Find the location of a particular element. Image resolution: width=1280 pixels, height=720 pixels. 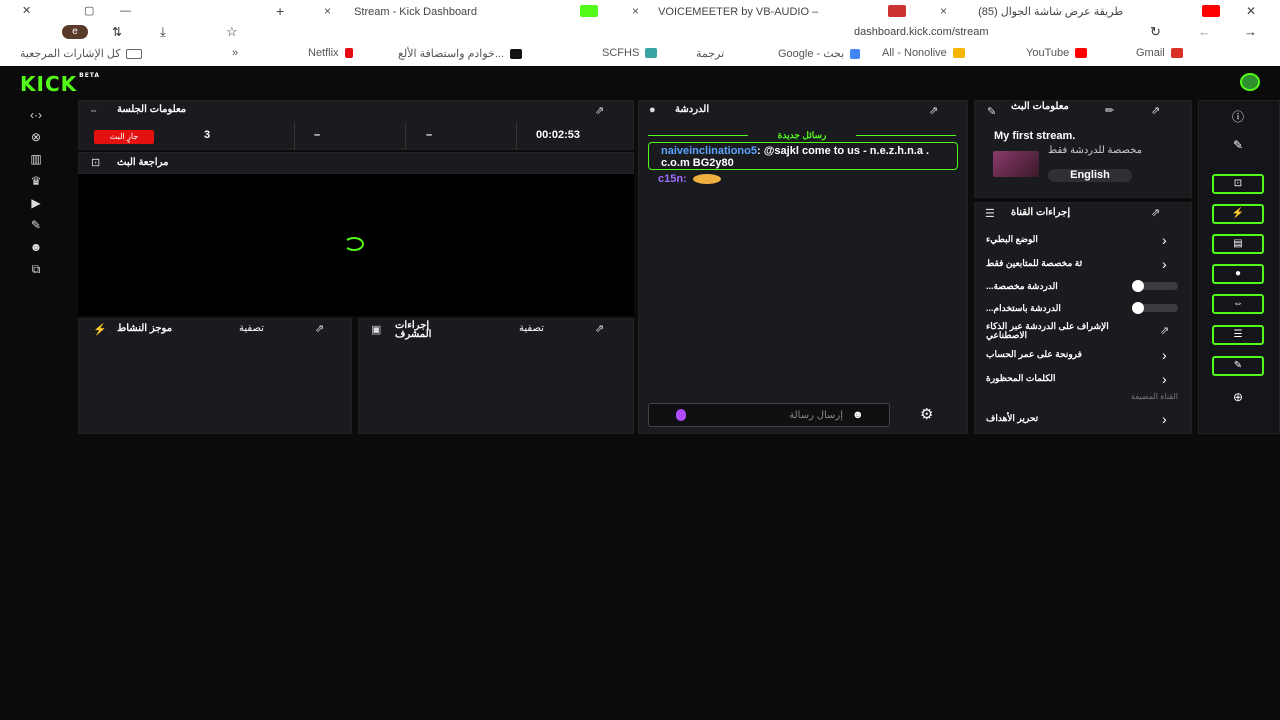

followers-only-action: ثة مخصصة للمتابعين فقط › is located at coordinates (1081, 264).